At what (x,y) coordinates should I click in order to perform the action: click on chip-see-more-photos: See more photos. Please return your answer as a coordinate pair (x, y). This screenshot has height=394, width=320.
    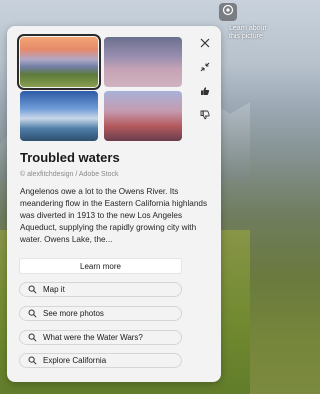
    Looking at the image, I should click on (100, 313).